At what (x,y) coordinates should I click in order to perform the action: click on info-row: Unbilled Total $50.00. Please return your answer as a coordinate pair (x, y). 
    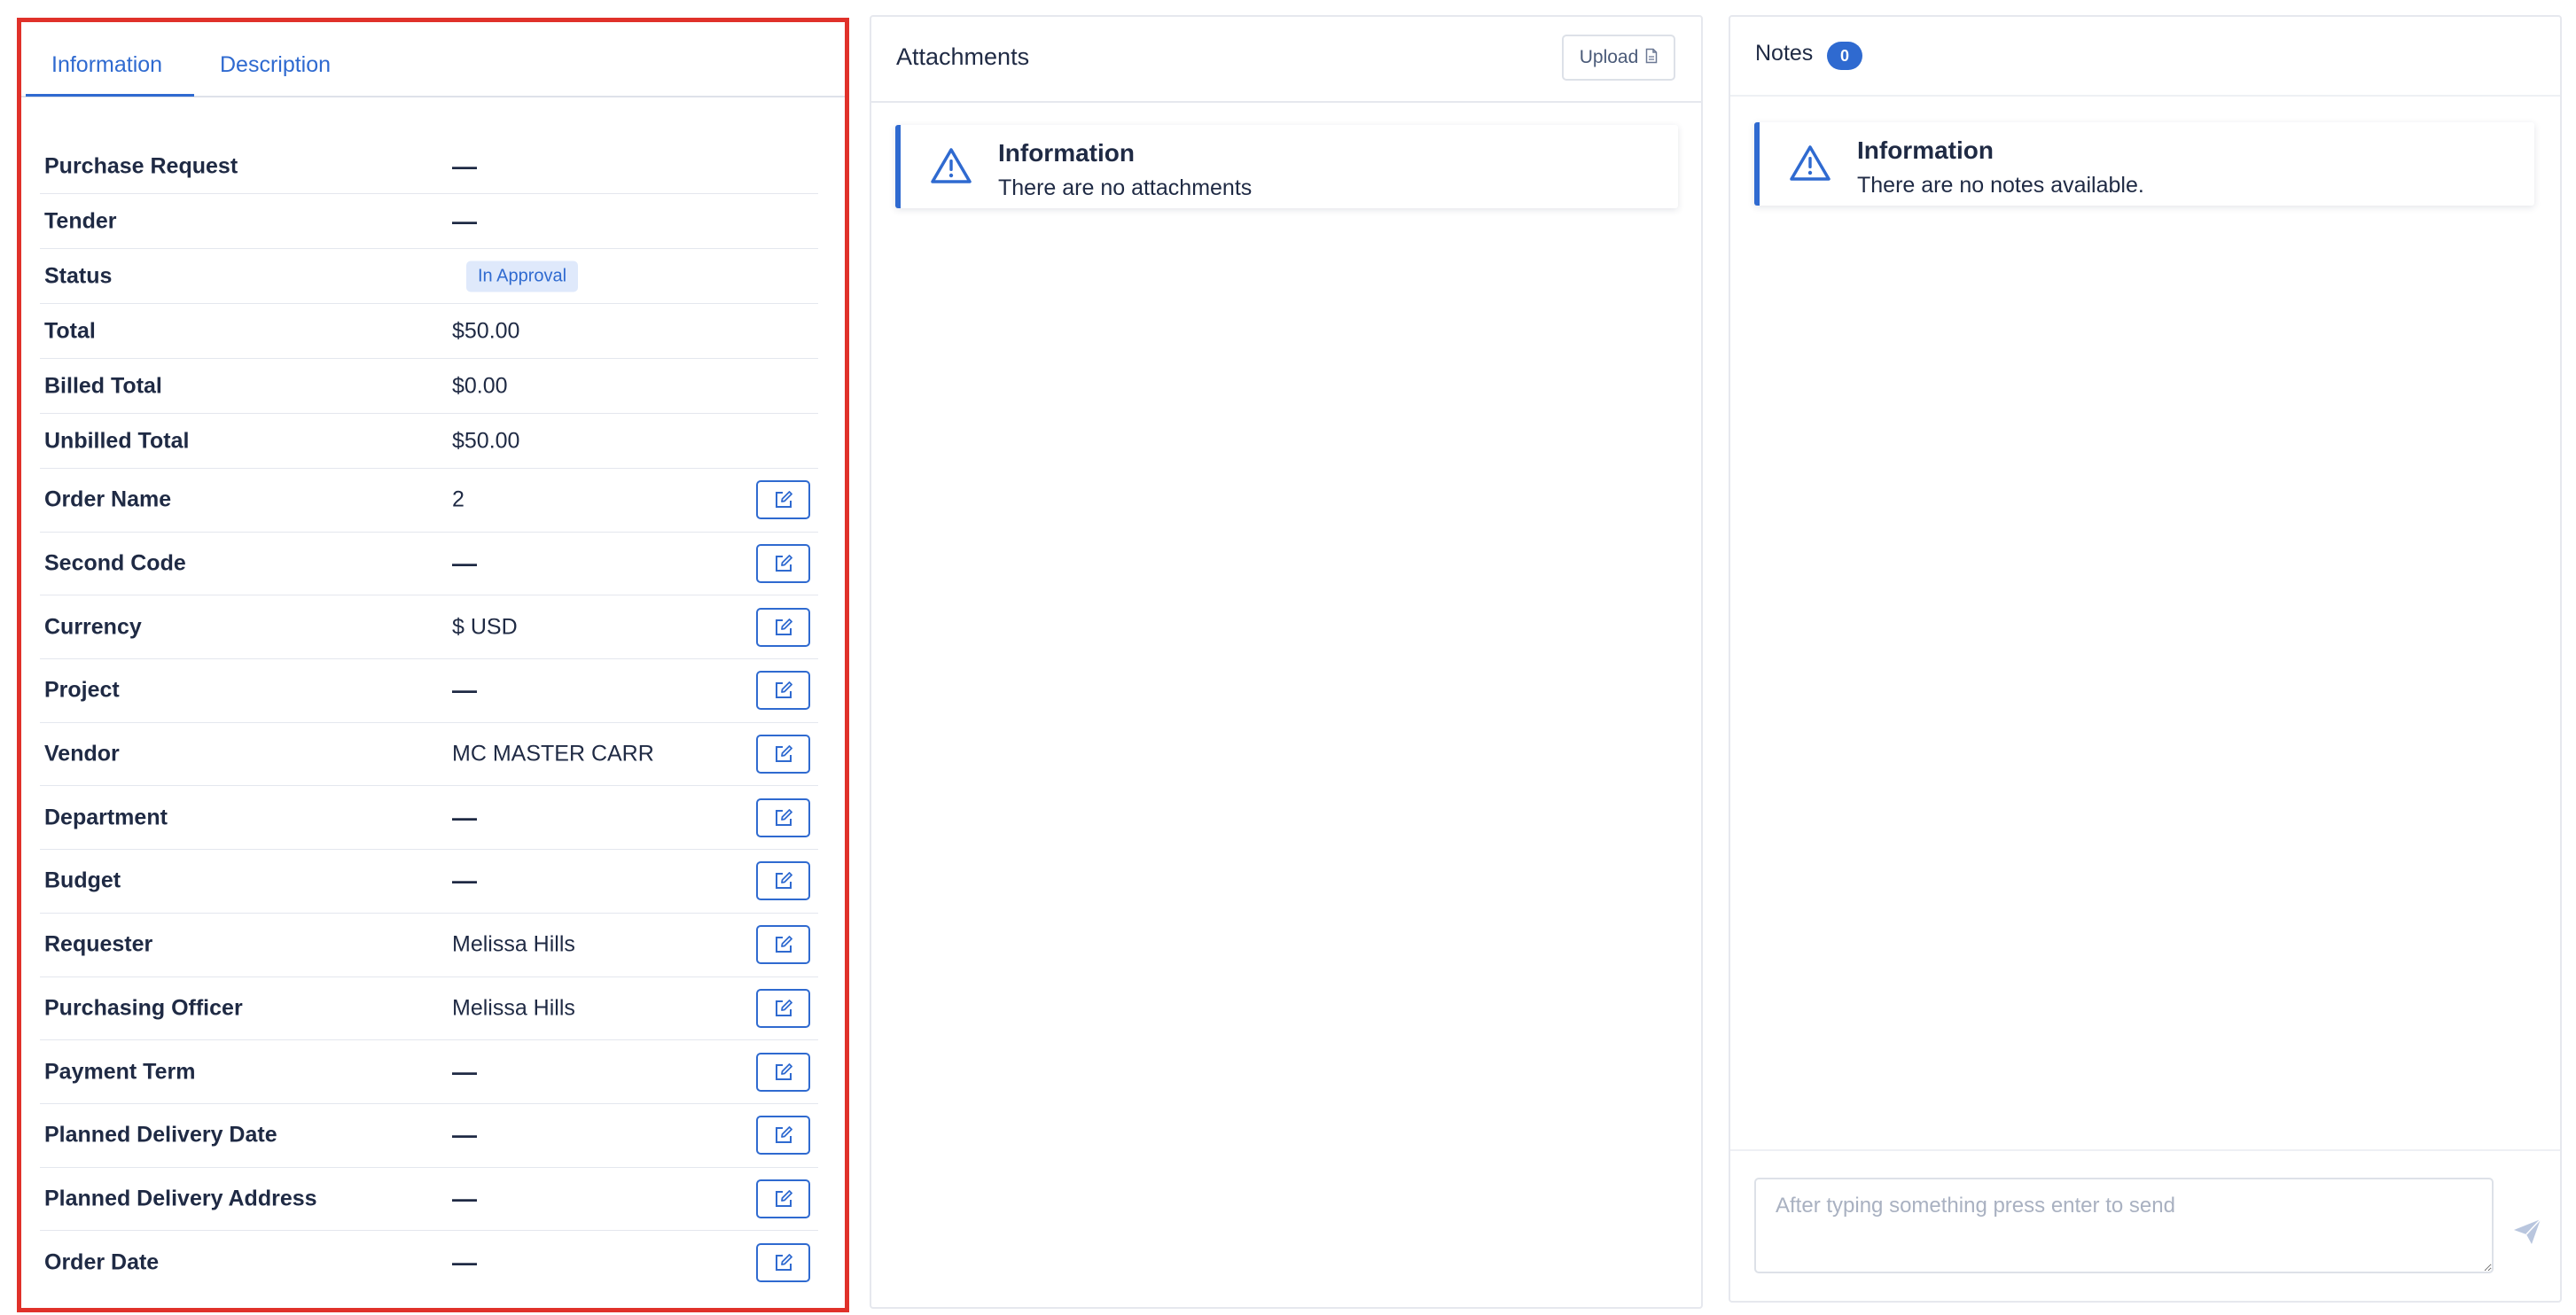
    Looking at the image, I should click on (429, 441).